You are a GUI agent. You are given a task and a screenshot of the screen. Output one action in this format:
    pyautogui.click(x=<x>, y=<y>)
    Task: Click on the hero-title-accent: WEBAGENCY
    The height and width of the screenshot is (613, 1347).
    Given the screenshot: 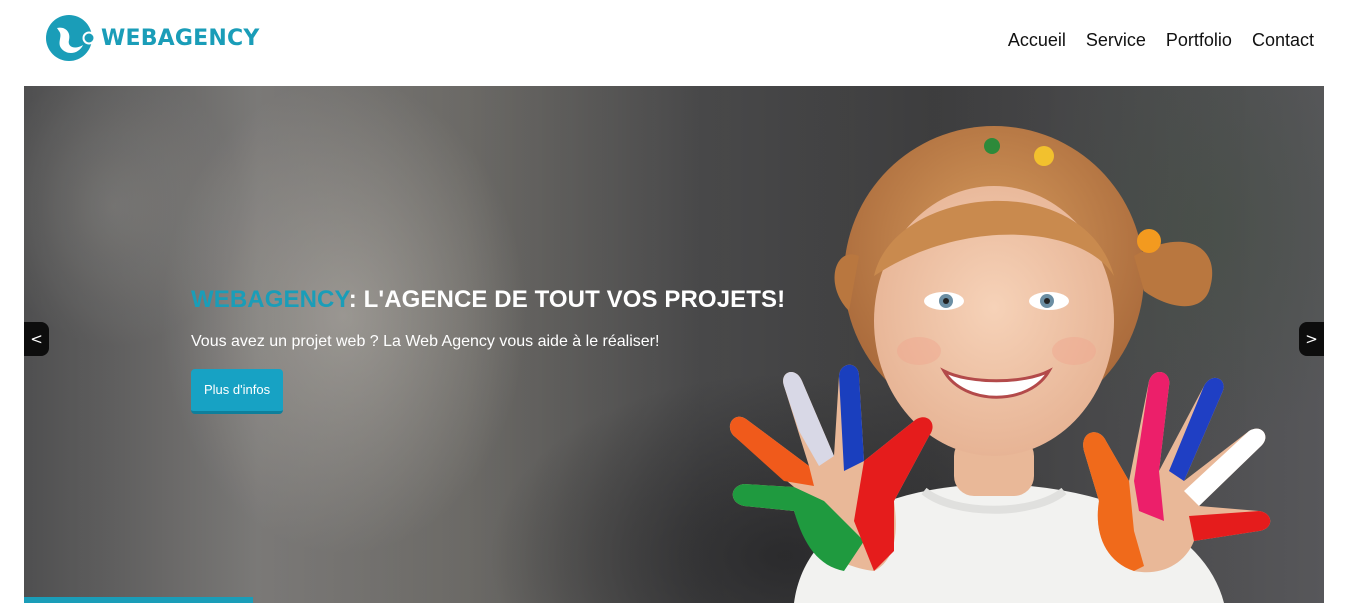 What is the action you would take?
    pyautogui.click(x=270, y=299)
    